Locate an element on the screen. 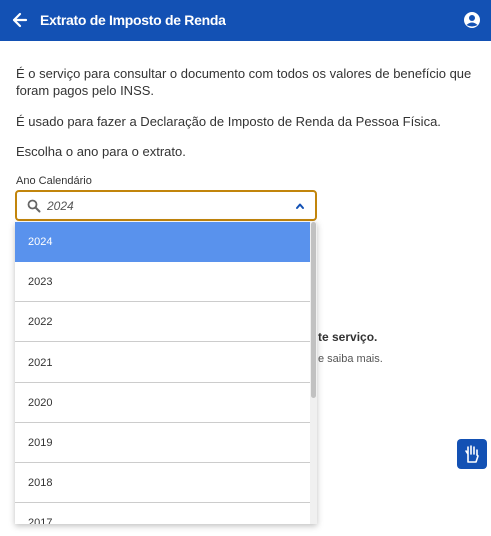 This screenshot has height=536, width=491. user-circle-icon is located at coordinates (472, 20).